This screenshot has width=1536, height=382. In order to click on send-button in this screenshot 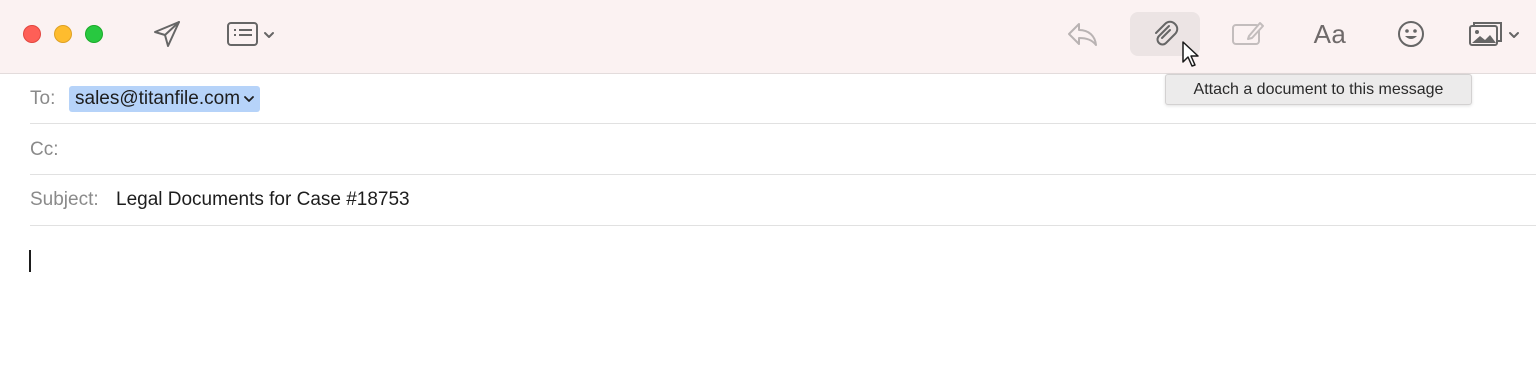, I will do `click(167, 34)`.